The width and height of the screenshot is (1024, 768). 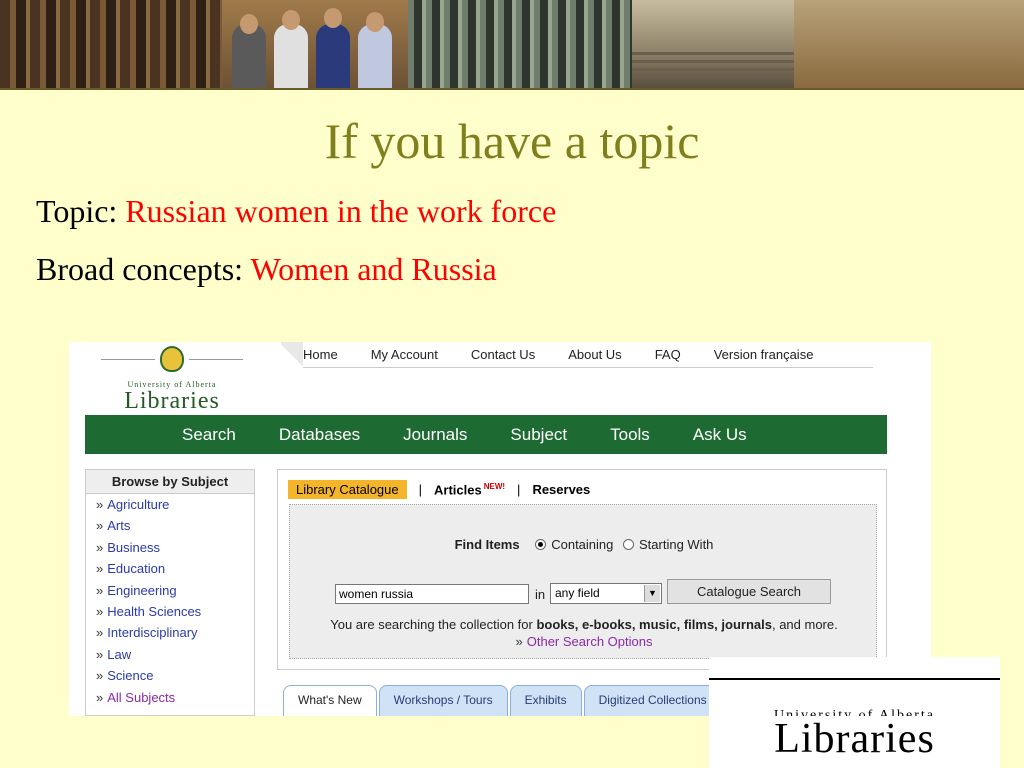 I want to click on corner-logo-rule, so click(x=854, y=679).